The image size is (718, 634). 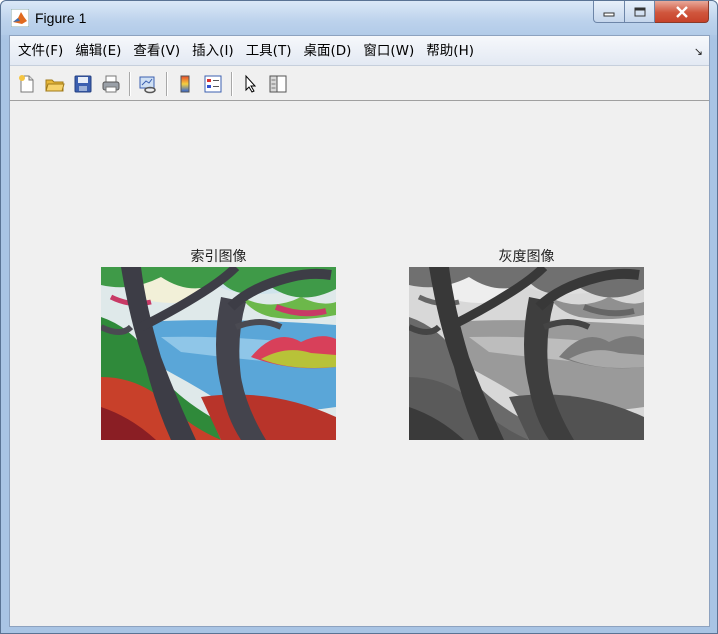 I want to click on maximize-icon, so click(x=639, y=11).